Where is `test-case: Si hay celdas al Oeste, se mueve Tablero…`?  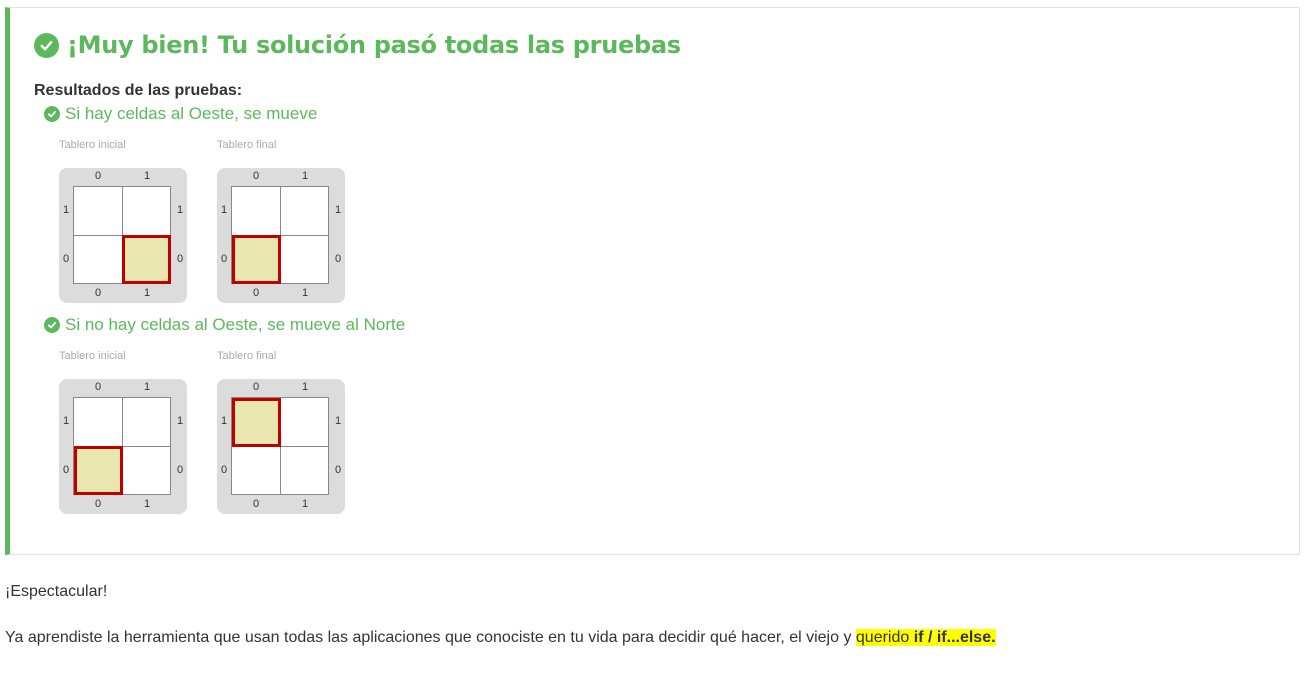 test-case: Si hay celdas al Oeste, se mueve Tablero… is located at coordinates (194, 209).